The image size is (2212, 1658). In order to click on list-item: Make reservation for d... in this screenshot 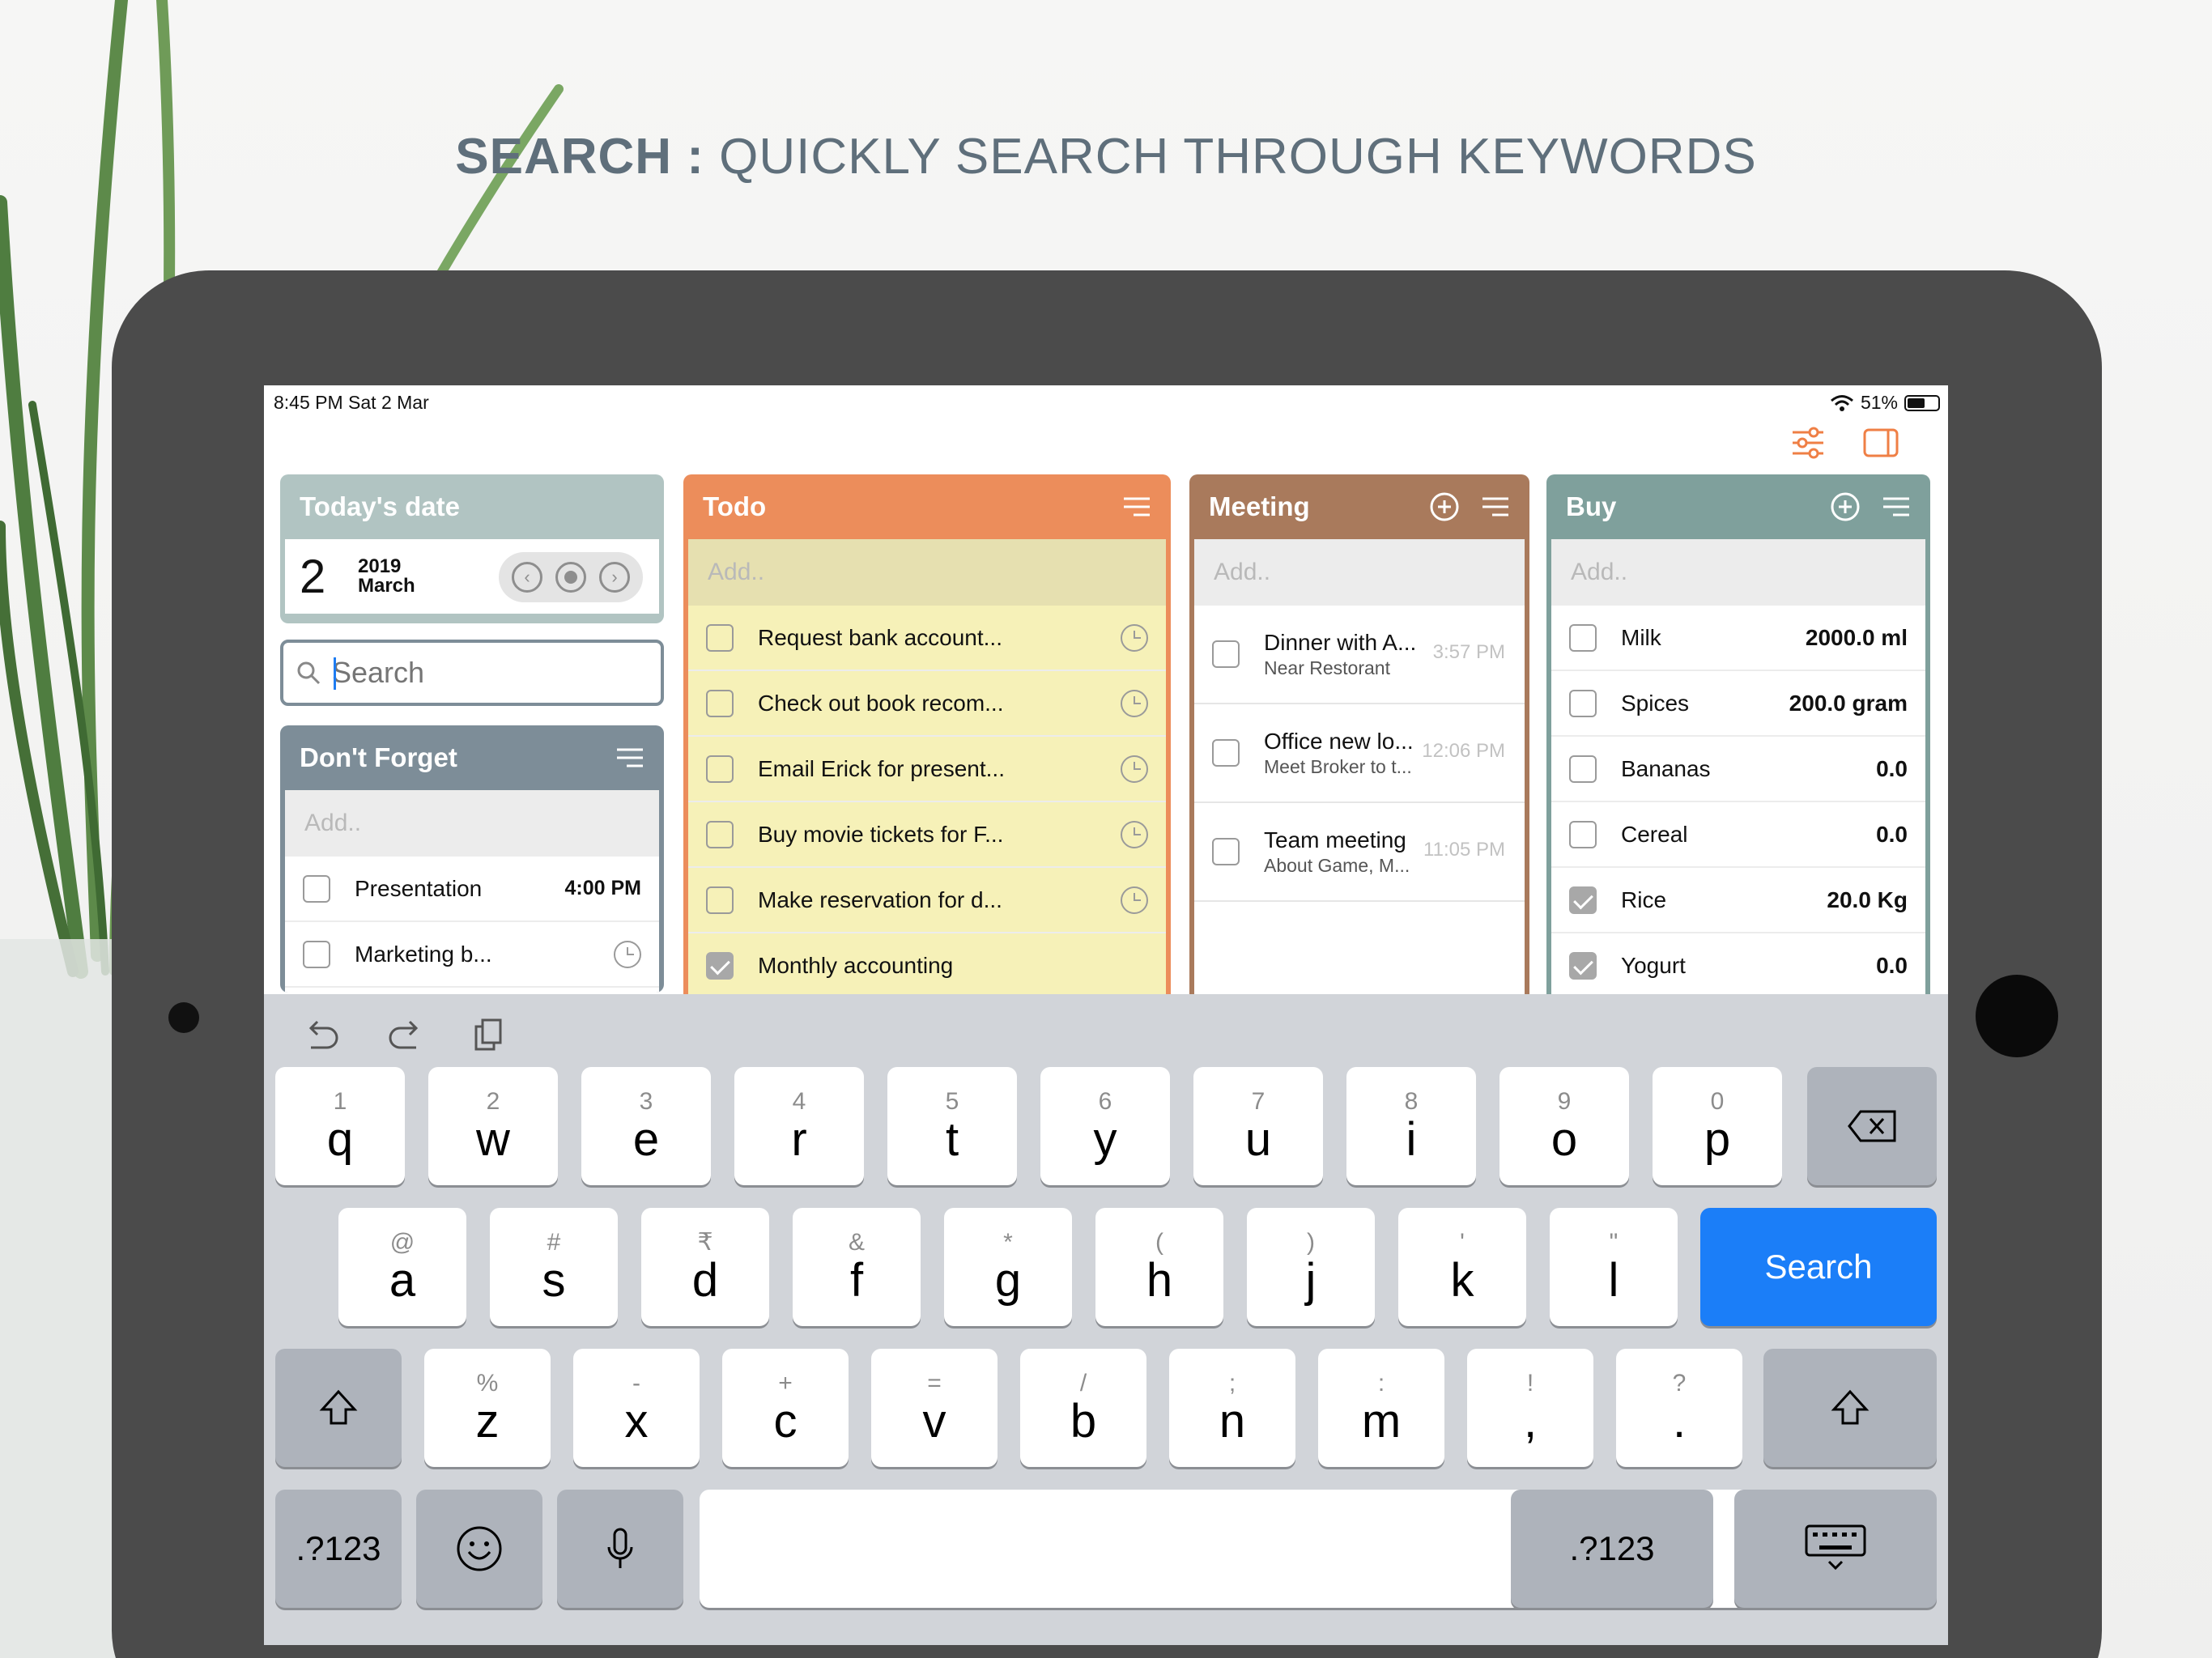, I will do `click(927, 900)`.